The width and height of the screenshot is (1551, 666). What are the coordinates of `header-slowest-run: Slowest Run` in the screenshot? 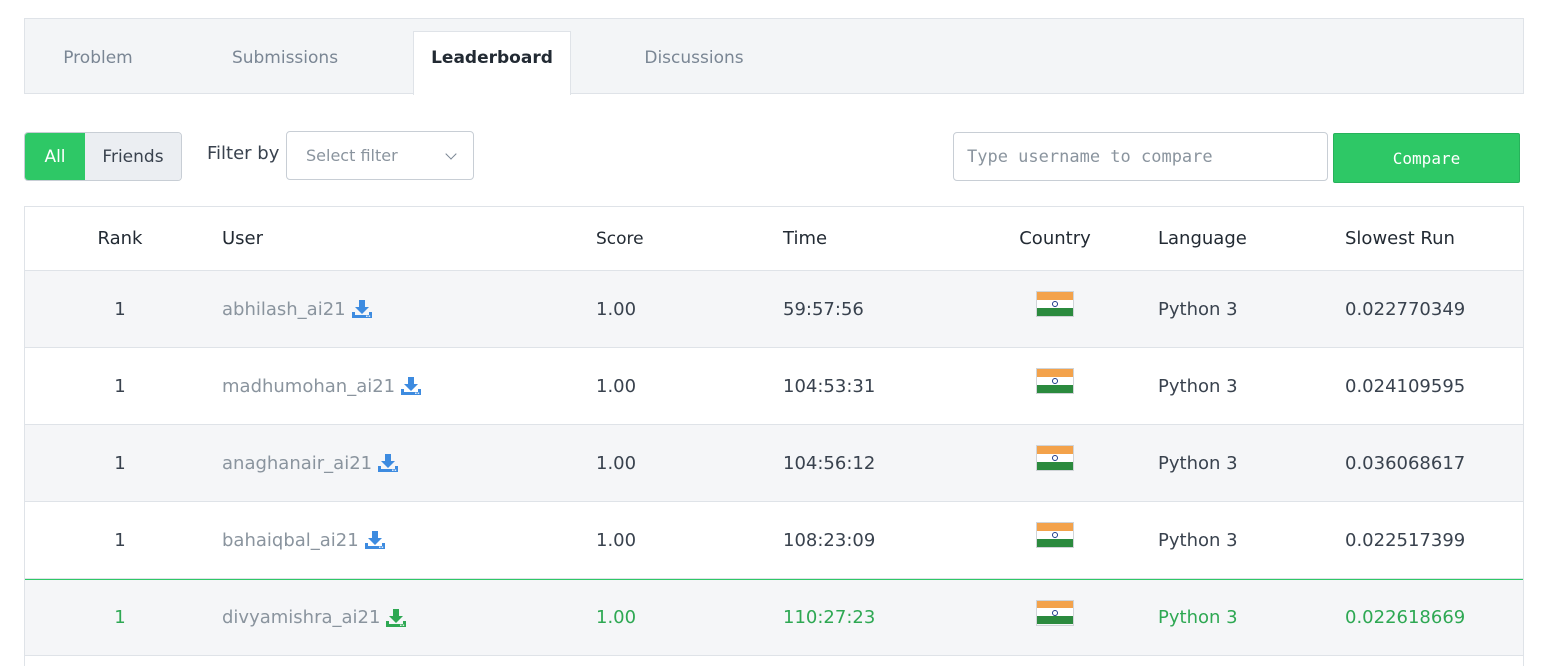 It's located at (1400, 238).